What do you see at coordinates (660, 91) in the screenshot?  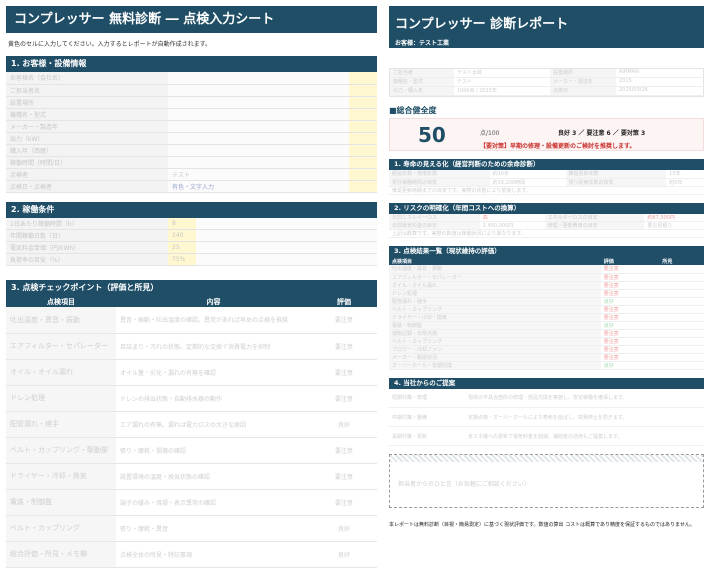 I see `info-value: 2025/03/26` at bounding box center [660, 91].